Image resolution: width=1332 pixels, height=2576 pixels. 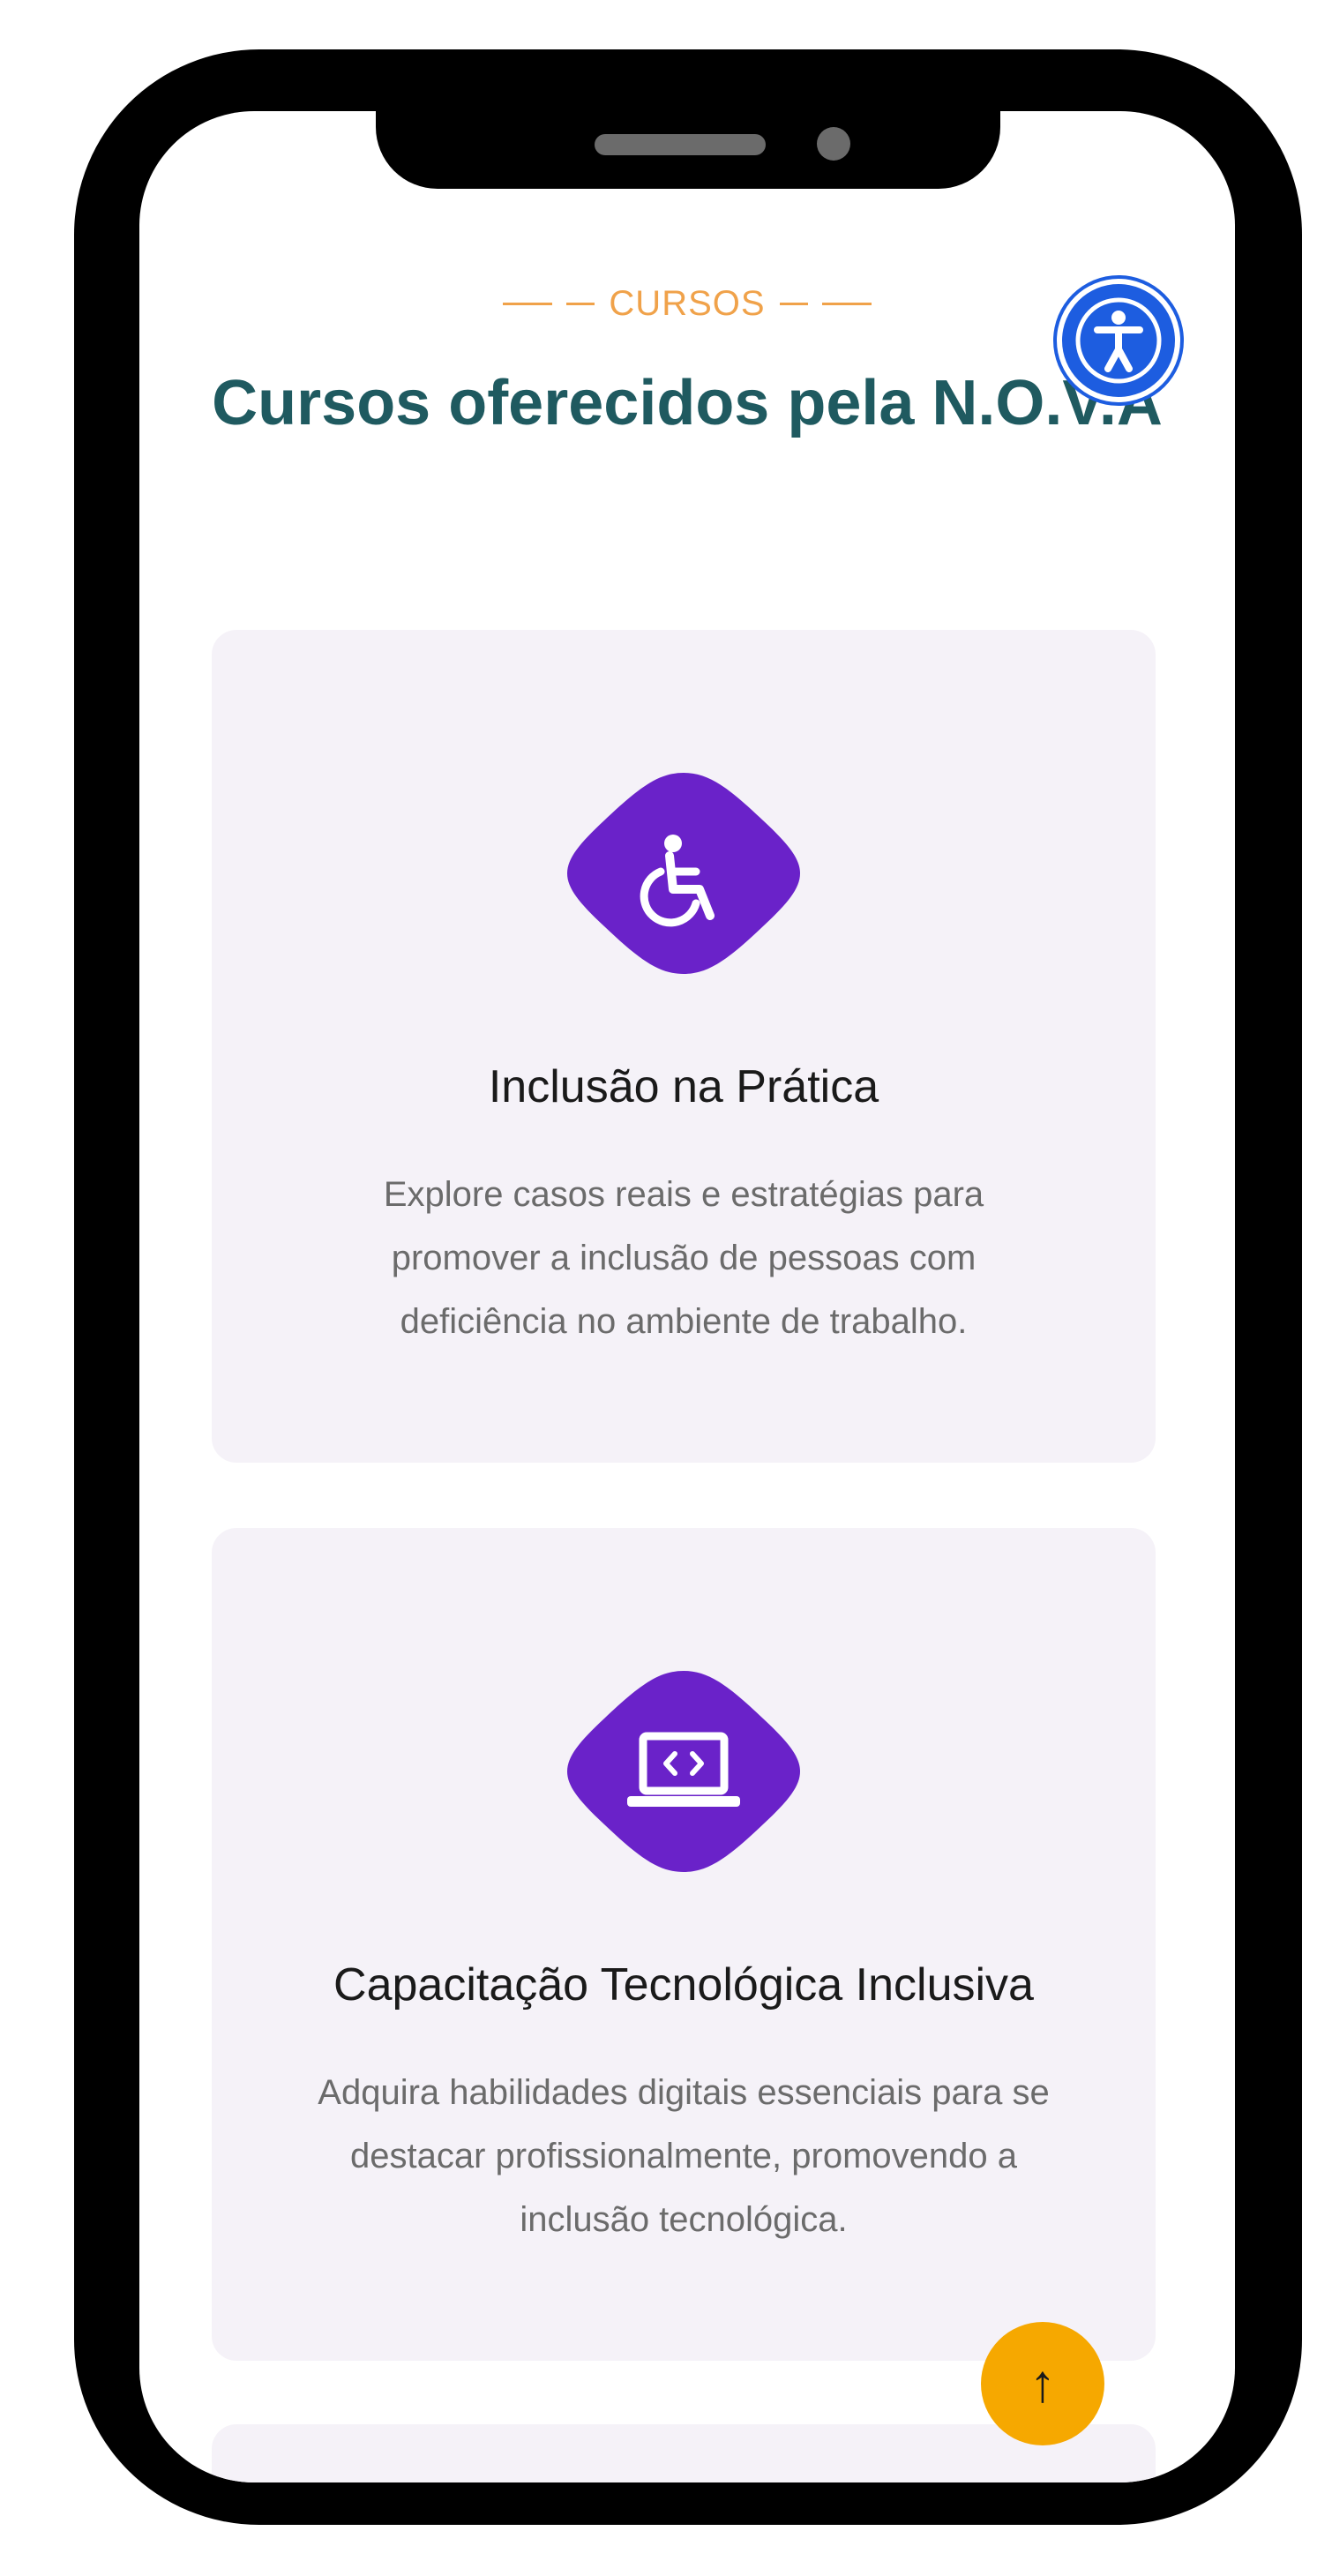 I want to click on accessibility-button, so click(x=1118, y=341).